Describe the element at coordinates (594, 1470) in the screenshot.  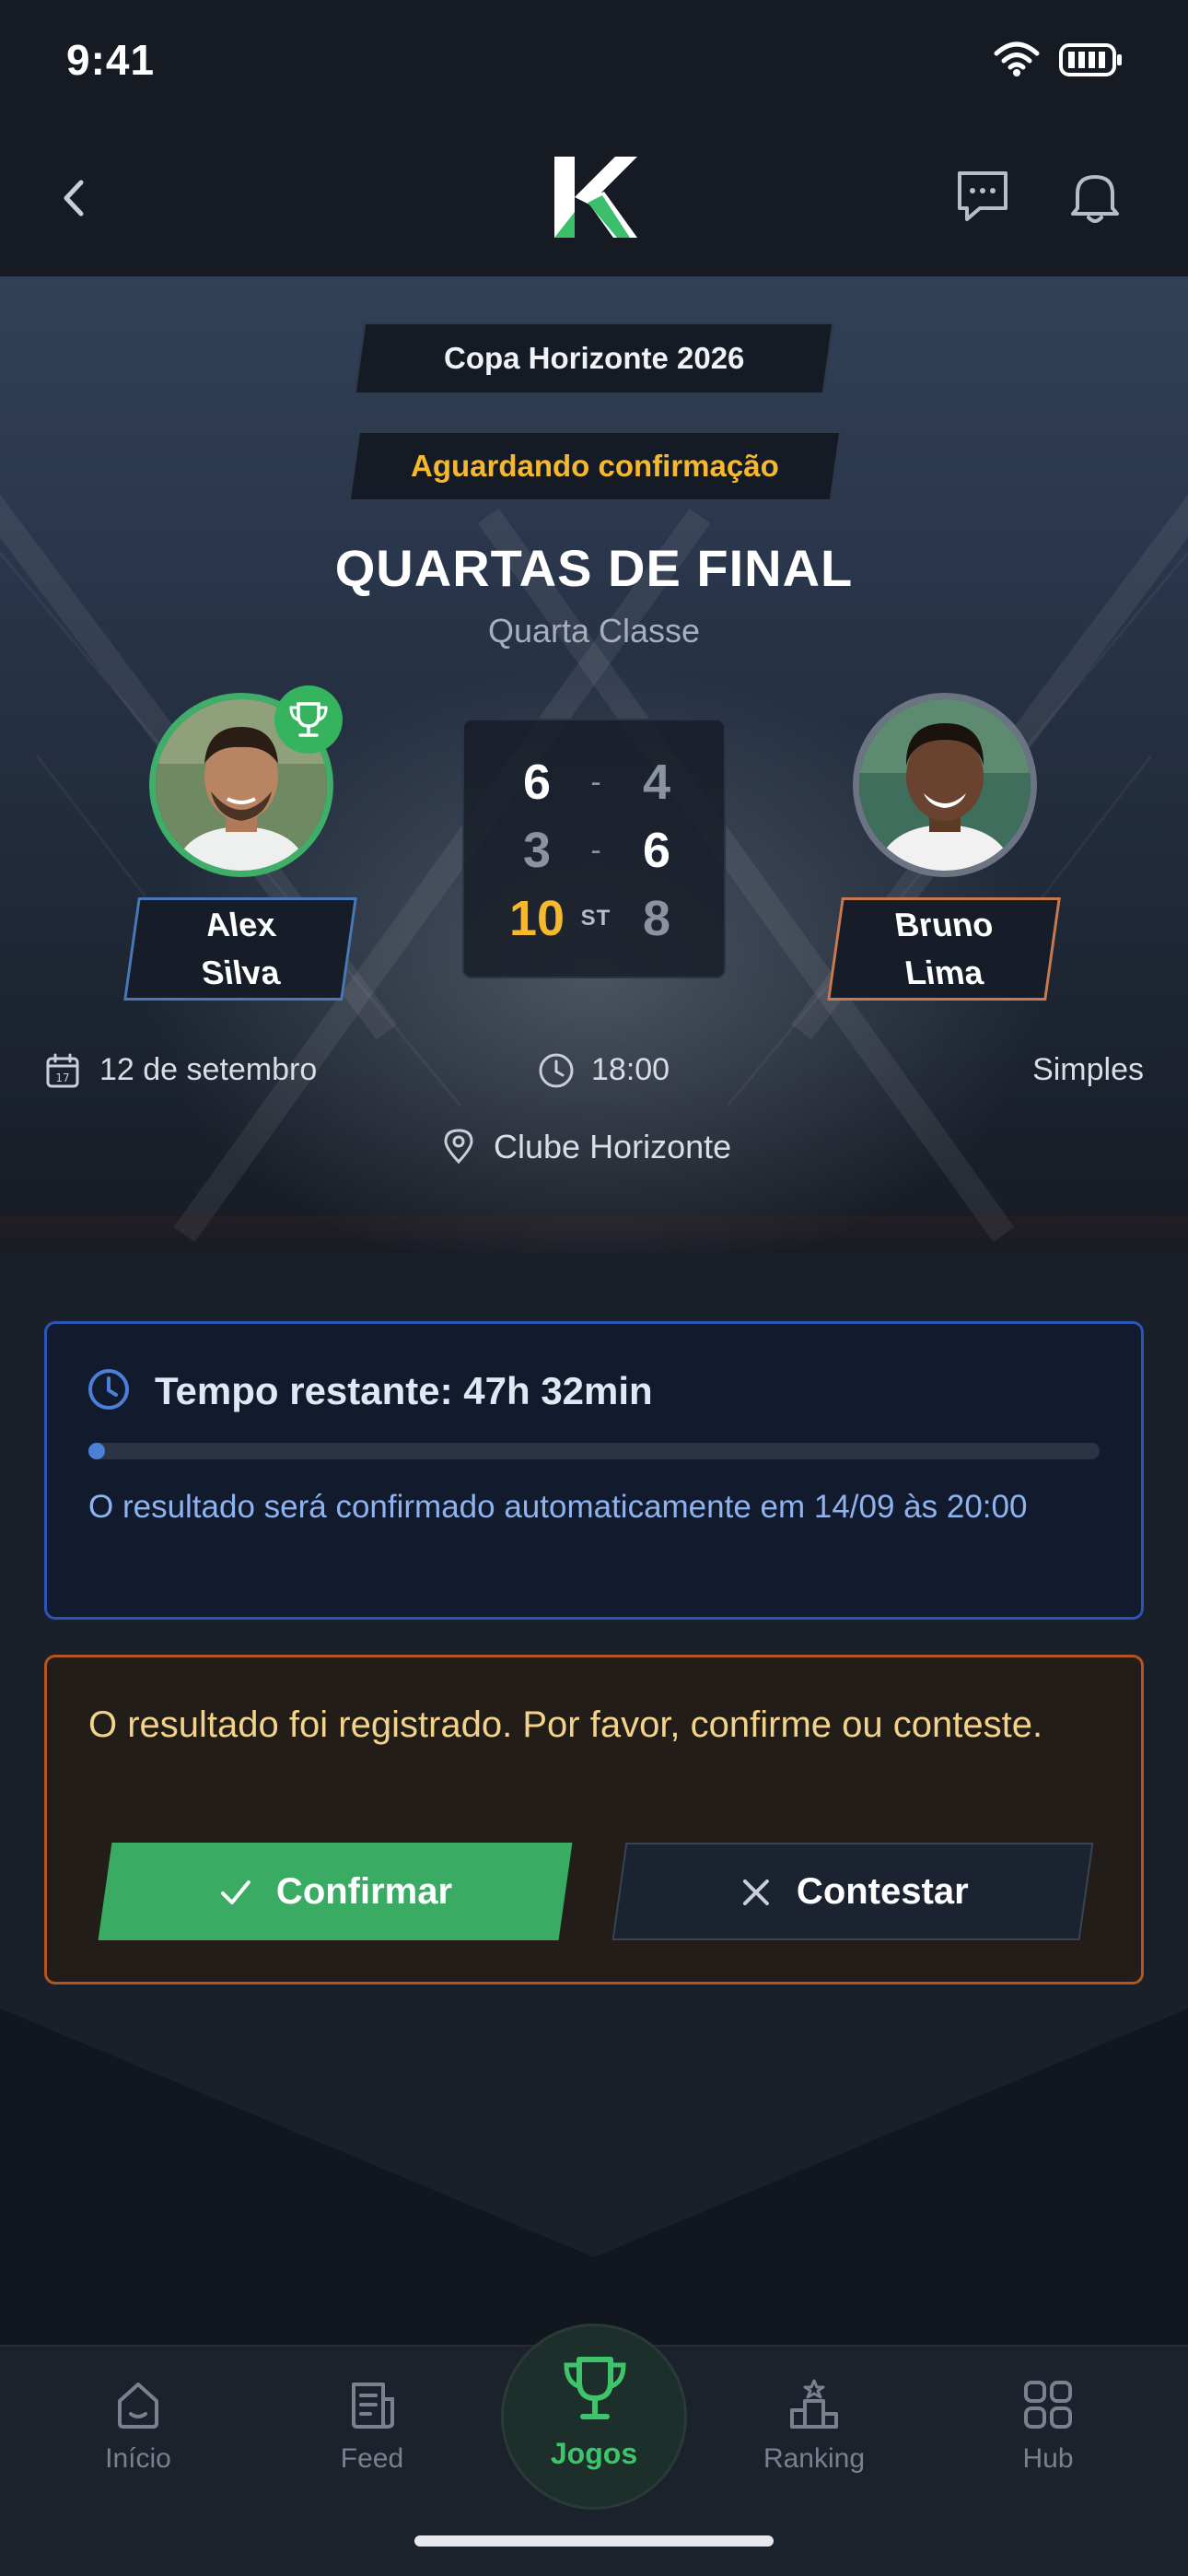
I see `timer-card` at that location.